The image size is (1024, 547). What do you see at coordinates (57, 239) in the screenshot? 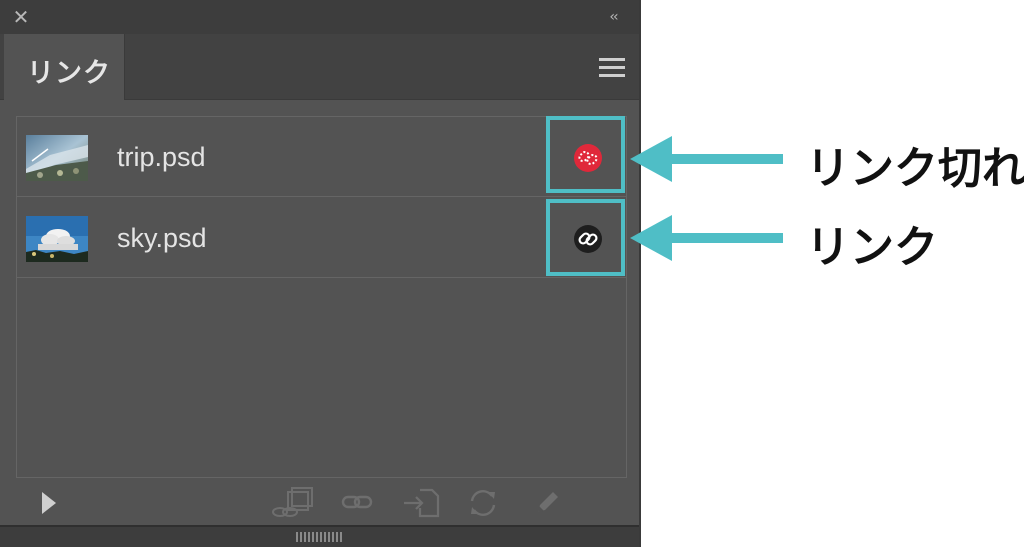
I see `sky-photo-thumbnail` at bounding box center [57, 239].